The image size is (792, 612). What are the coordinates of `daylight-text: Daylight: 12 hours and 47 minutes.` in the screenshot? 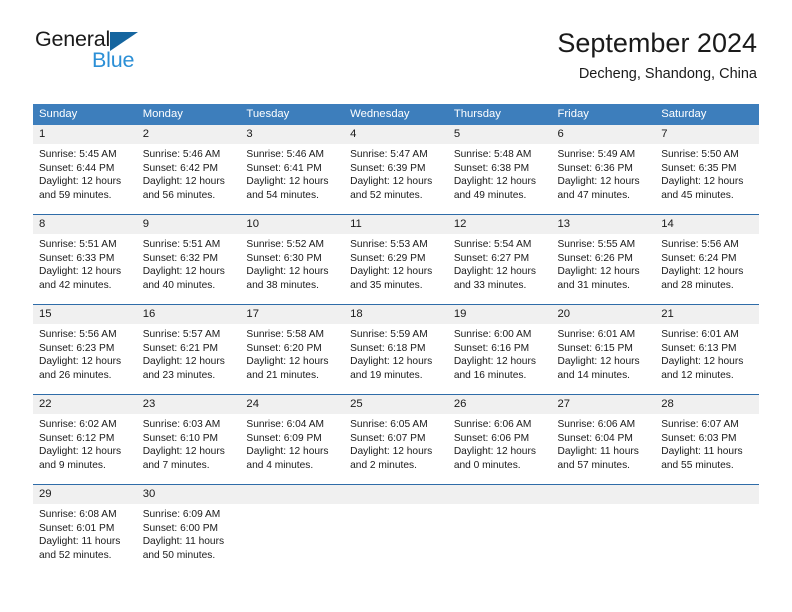 It's located at (598, 188).